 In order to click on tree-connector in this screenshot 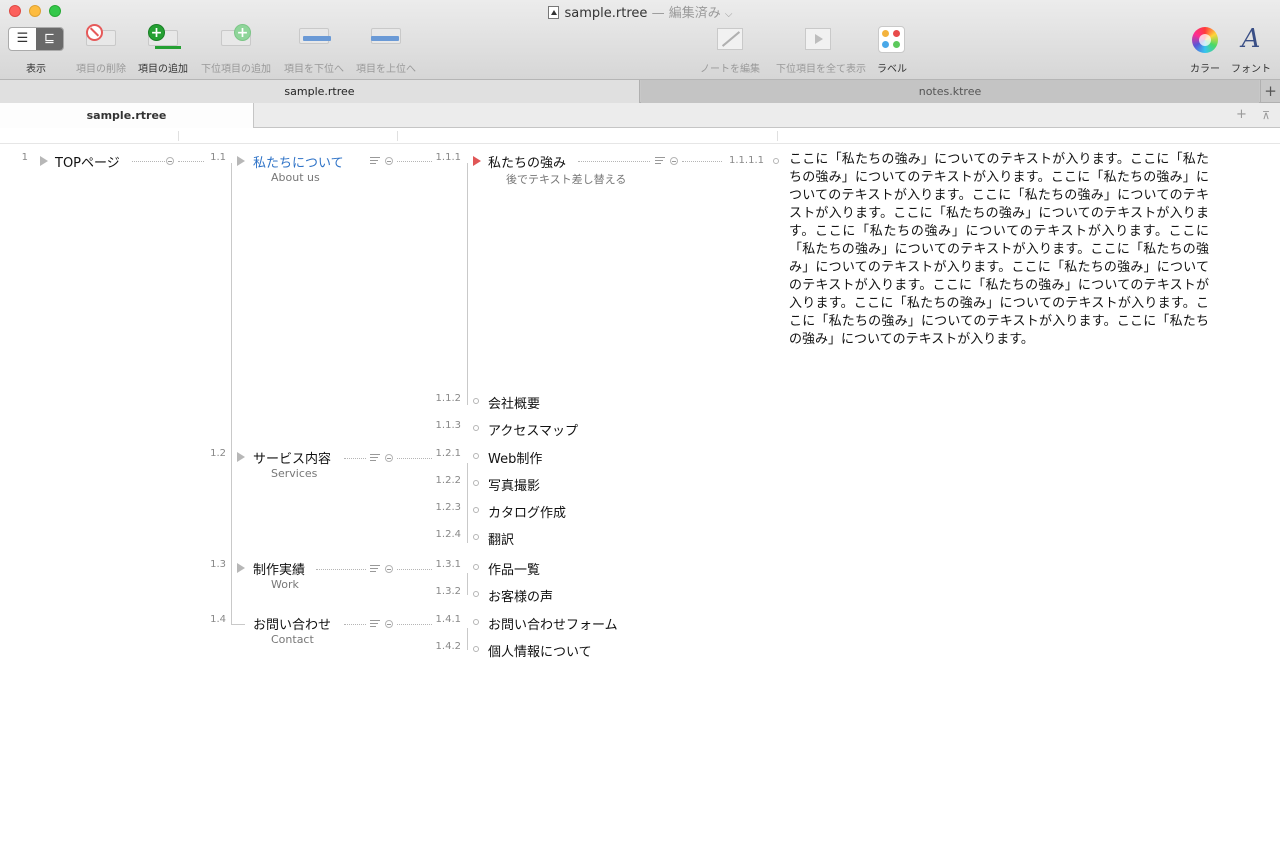, I will do `click(467, 284)`.